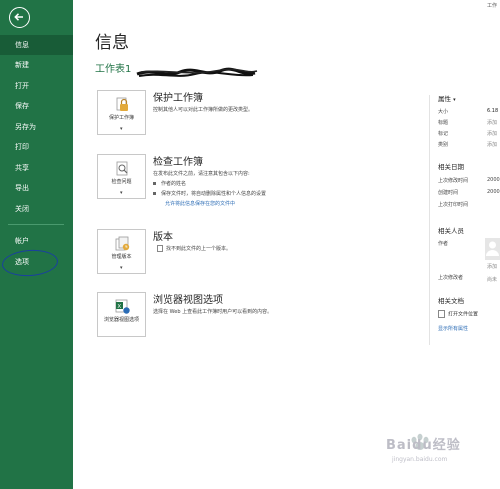 Image resolution: width=500 pixels, height=489 pixels. I want to click on section-title: 版本, so click(163, 237).